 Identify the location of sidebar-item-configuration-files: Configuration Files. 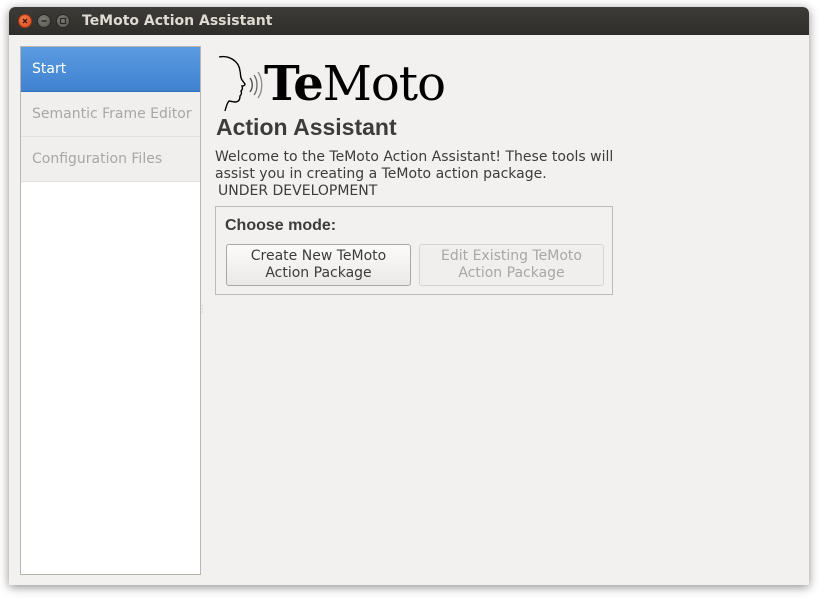
(110, 159).